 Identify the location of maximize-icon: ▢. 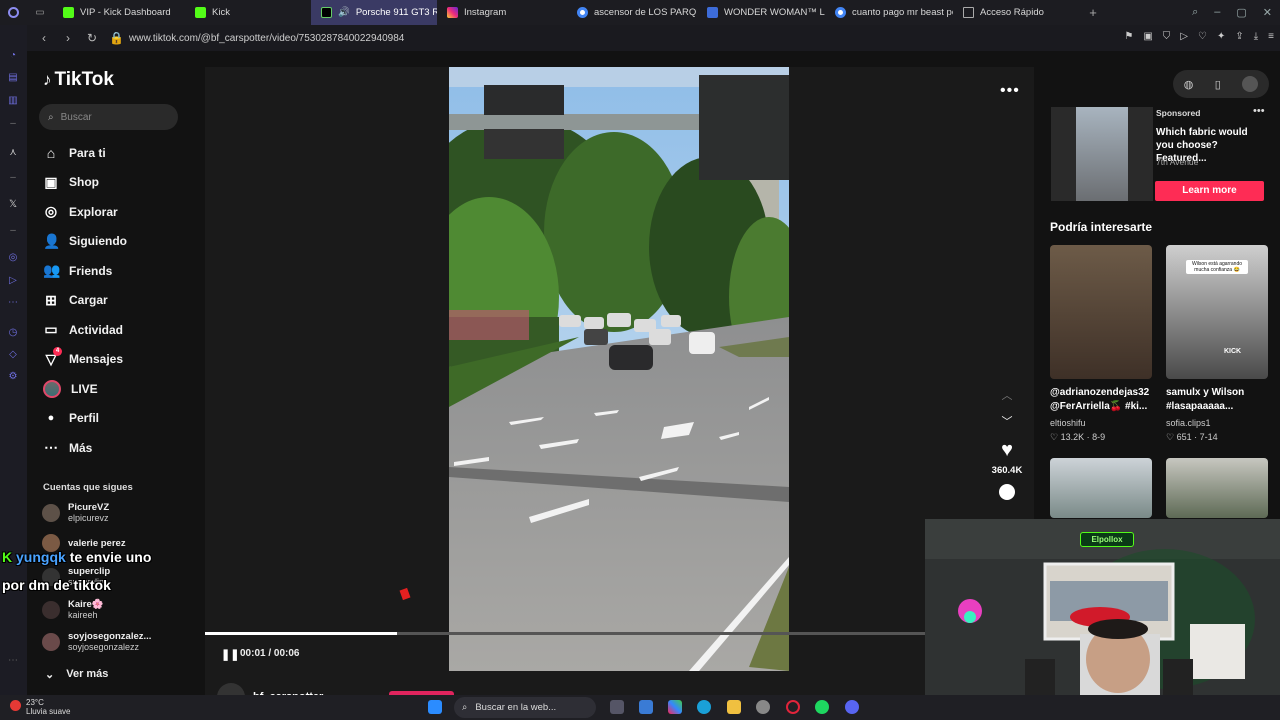
(1241, 12).